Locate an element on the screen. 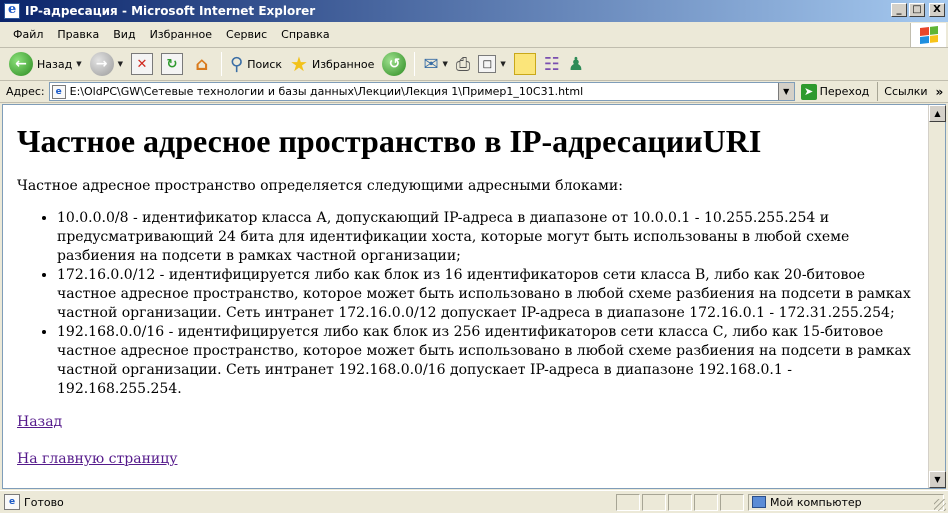  minimize-button: _ is located at coordinates (899, 10).